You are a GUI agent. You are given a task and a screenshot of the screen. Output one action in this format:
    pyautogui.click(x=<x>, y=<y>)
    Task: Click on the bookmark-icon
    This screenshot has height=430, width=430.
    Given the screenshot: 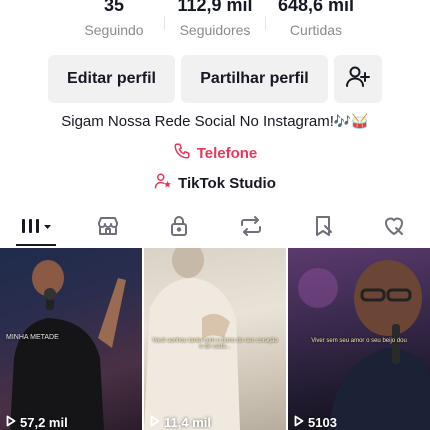 What is the action you would take?
    pyautogui.click(x=323, y=228)
    